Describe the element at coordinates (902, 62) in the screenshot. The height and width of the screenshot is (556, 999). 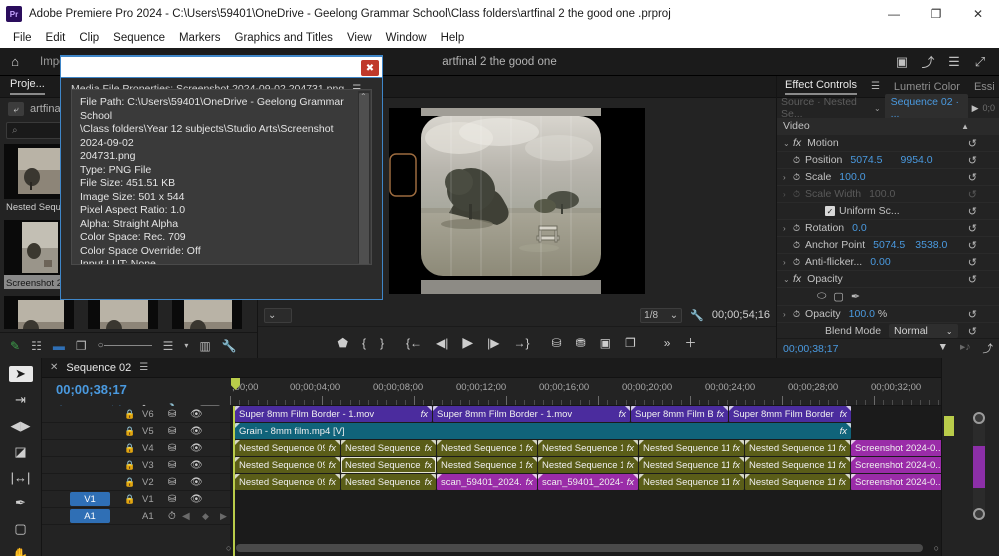
I see `fullscreen-icon: ▣` at that location.